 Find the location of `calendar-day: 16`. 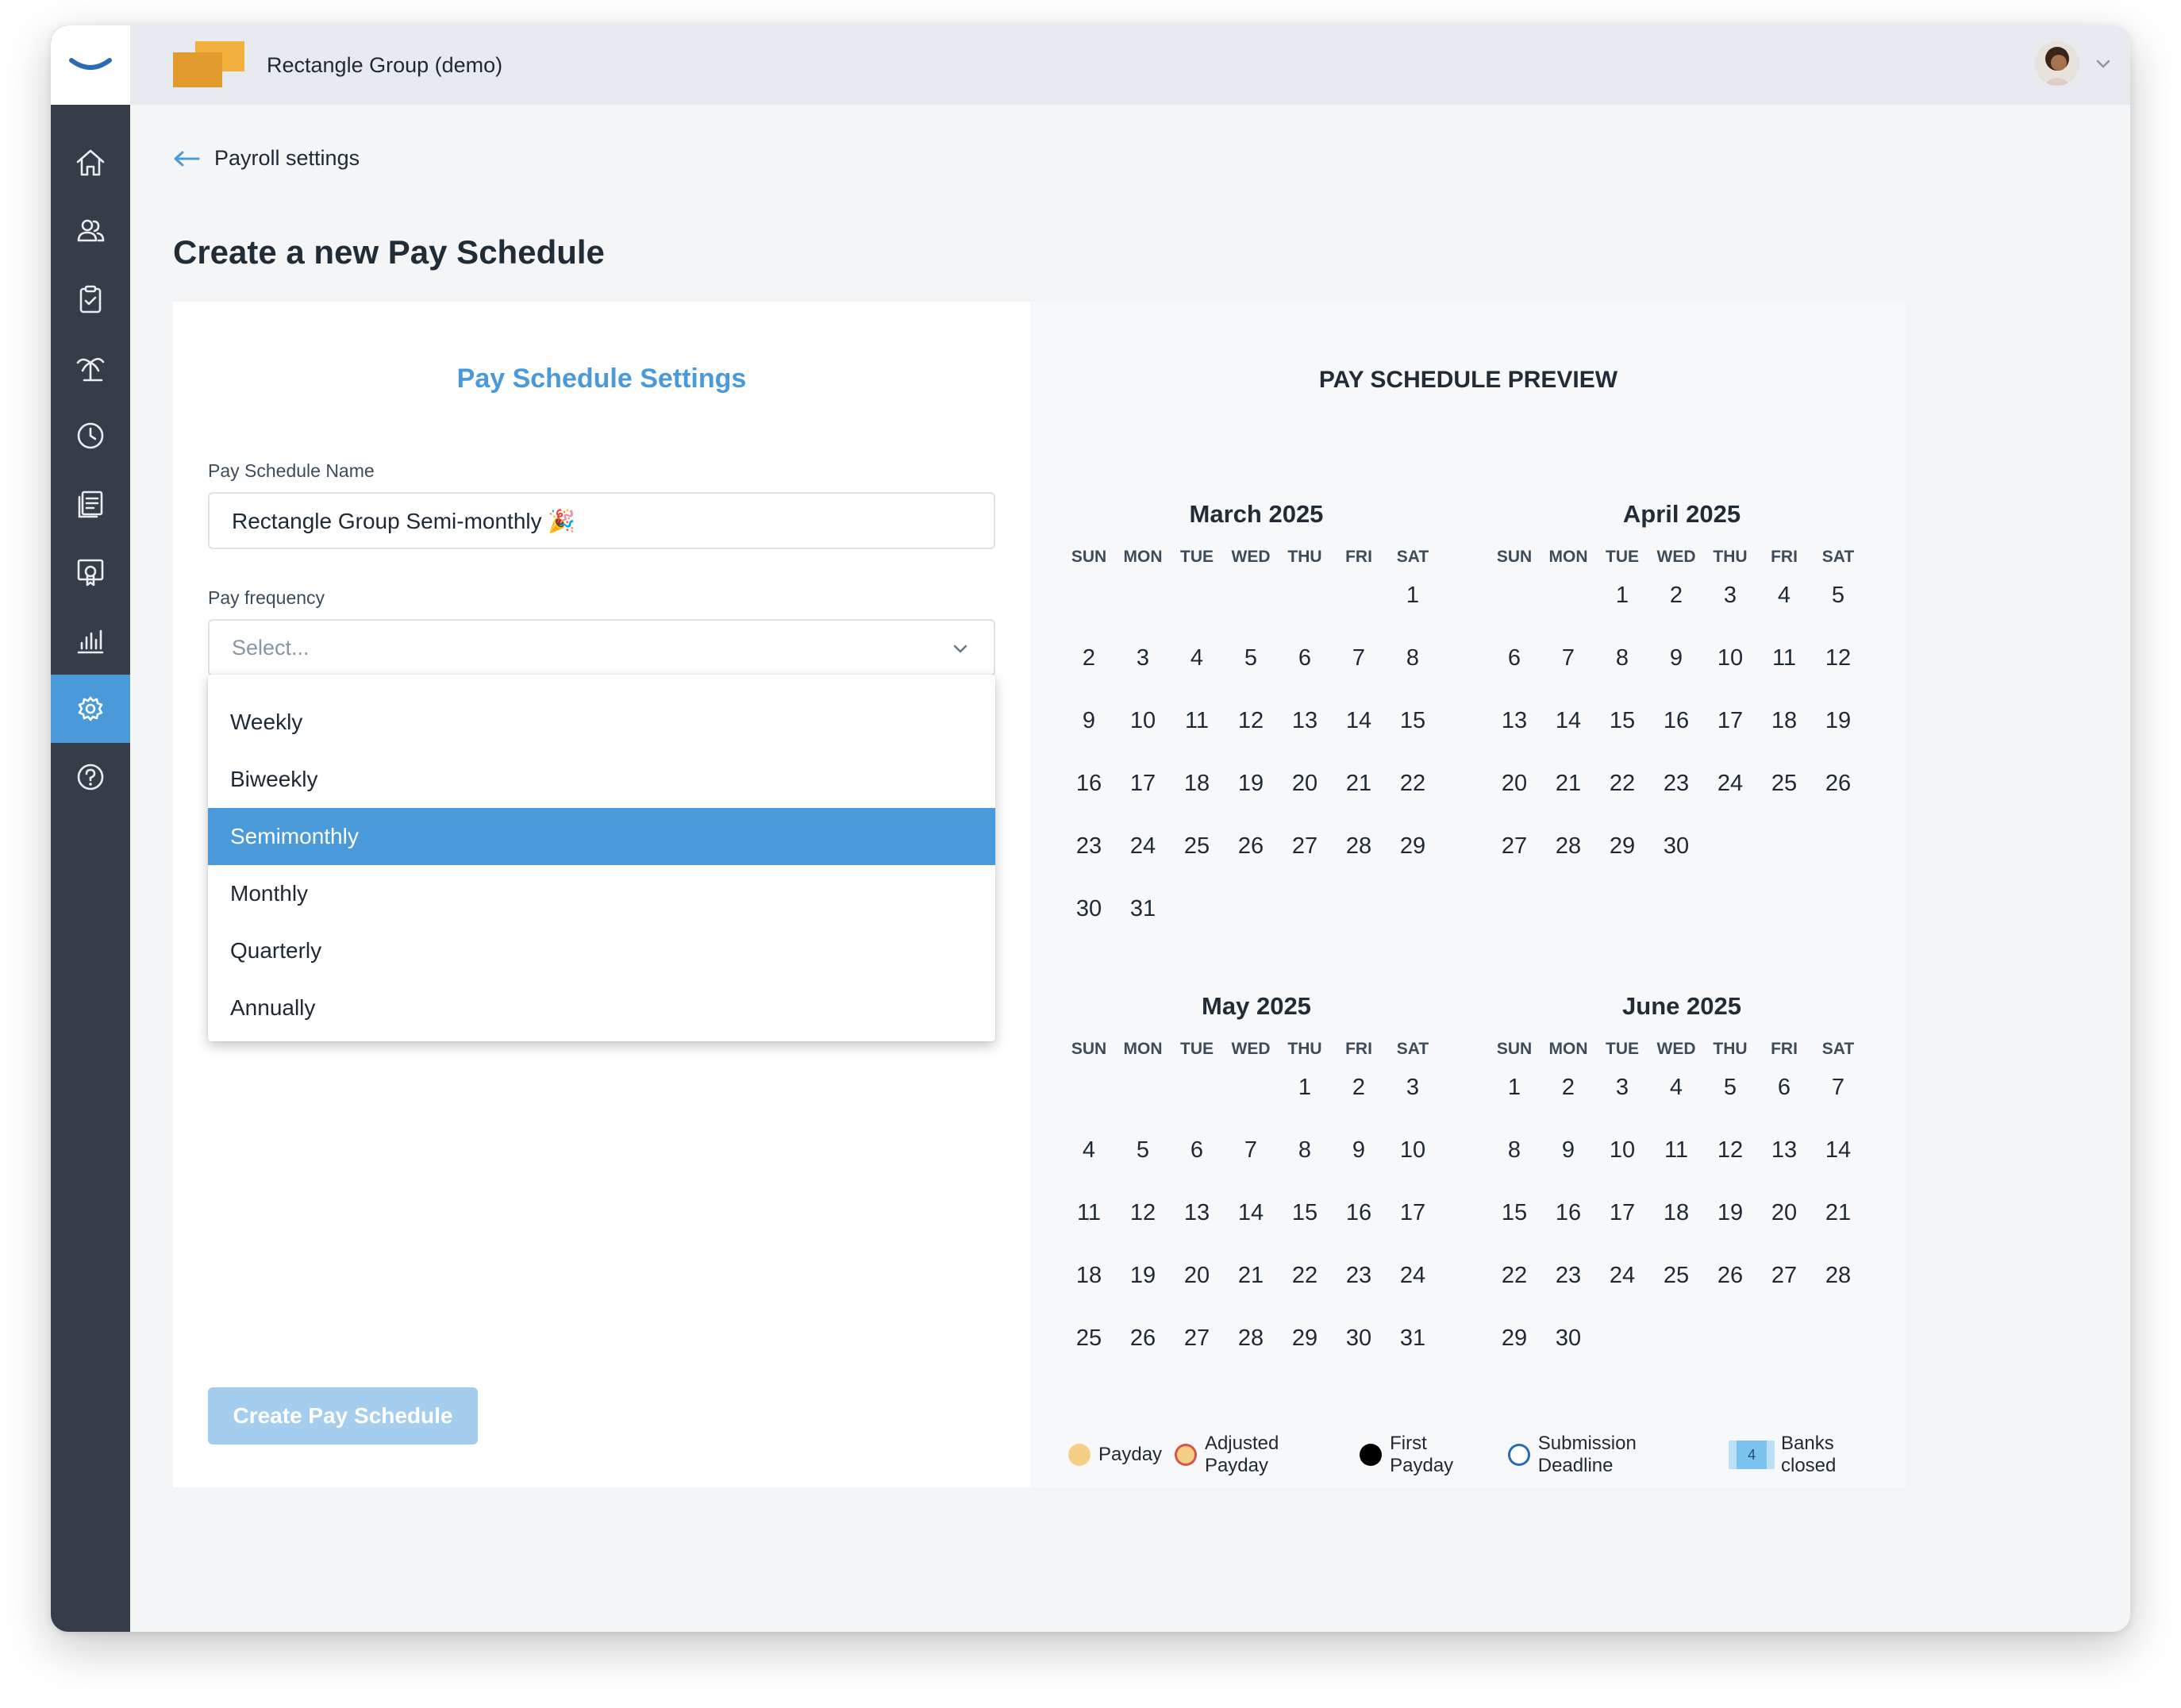

calendar-day: 16 is located at coordinates (1676, 720).